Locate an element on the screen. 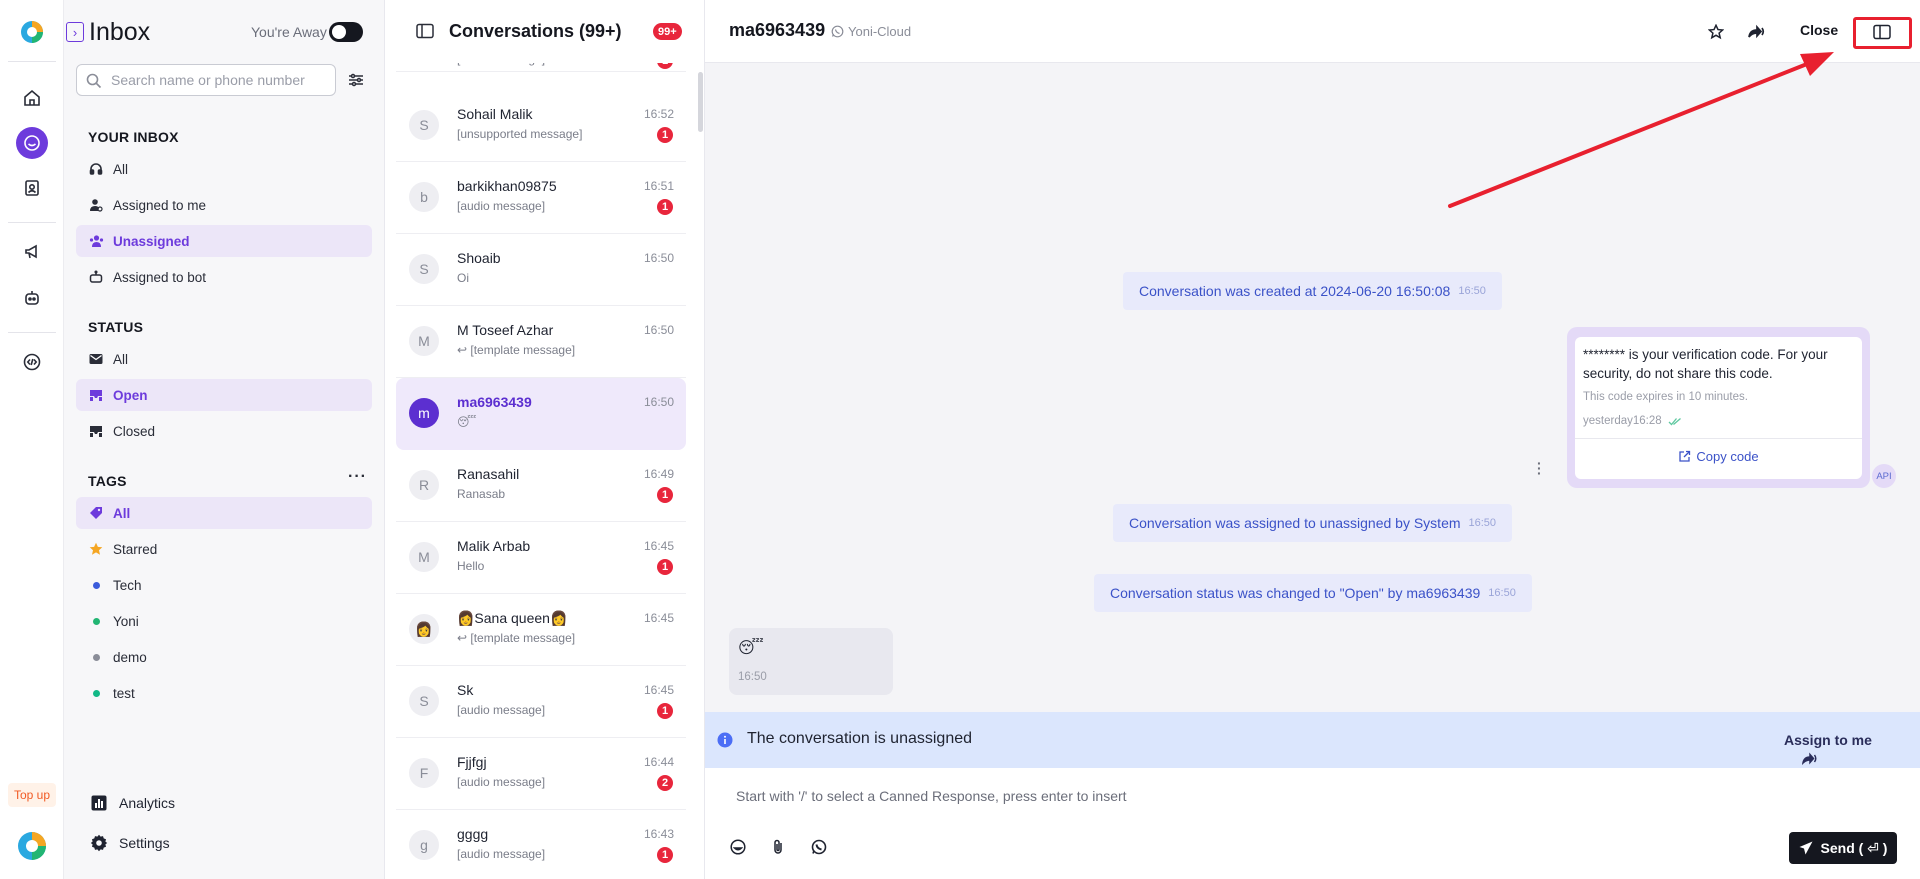  list-item: S Shoaib Oi 16:50 is located at coordinates (541, 270).